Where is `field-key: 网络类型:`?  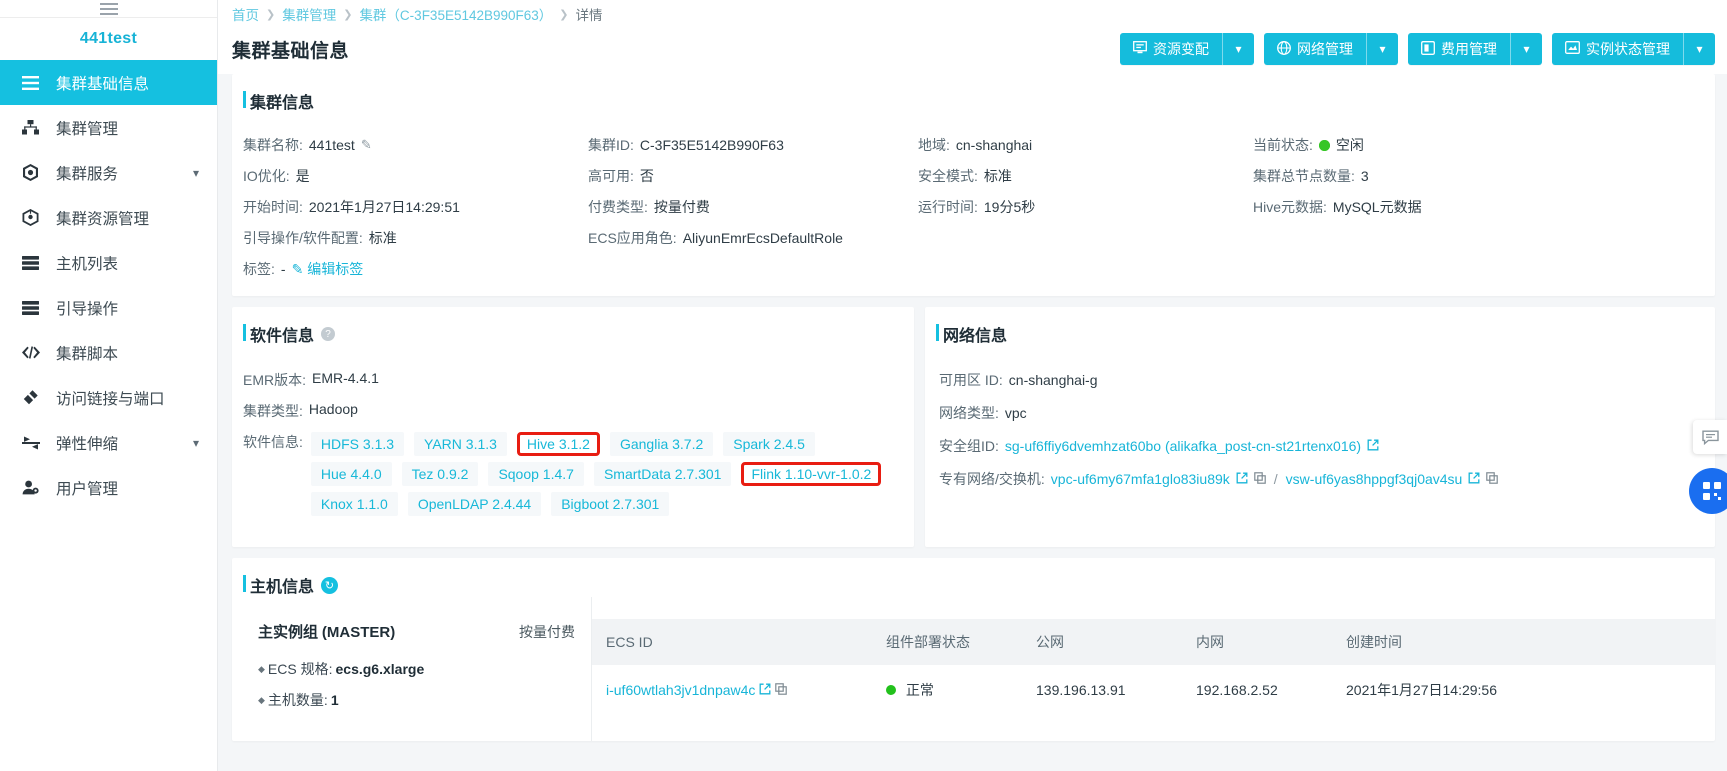 field-key: 网络类型: is located at coordinates (969, 413).